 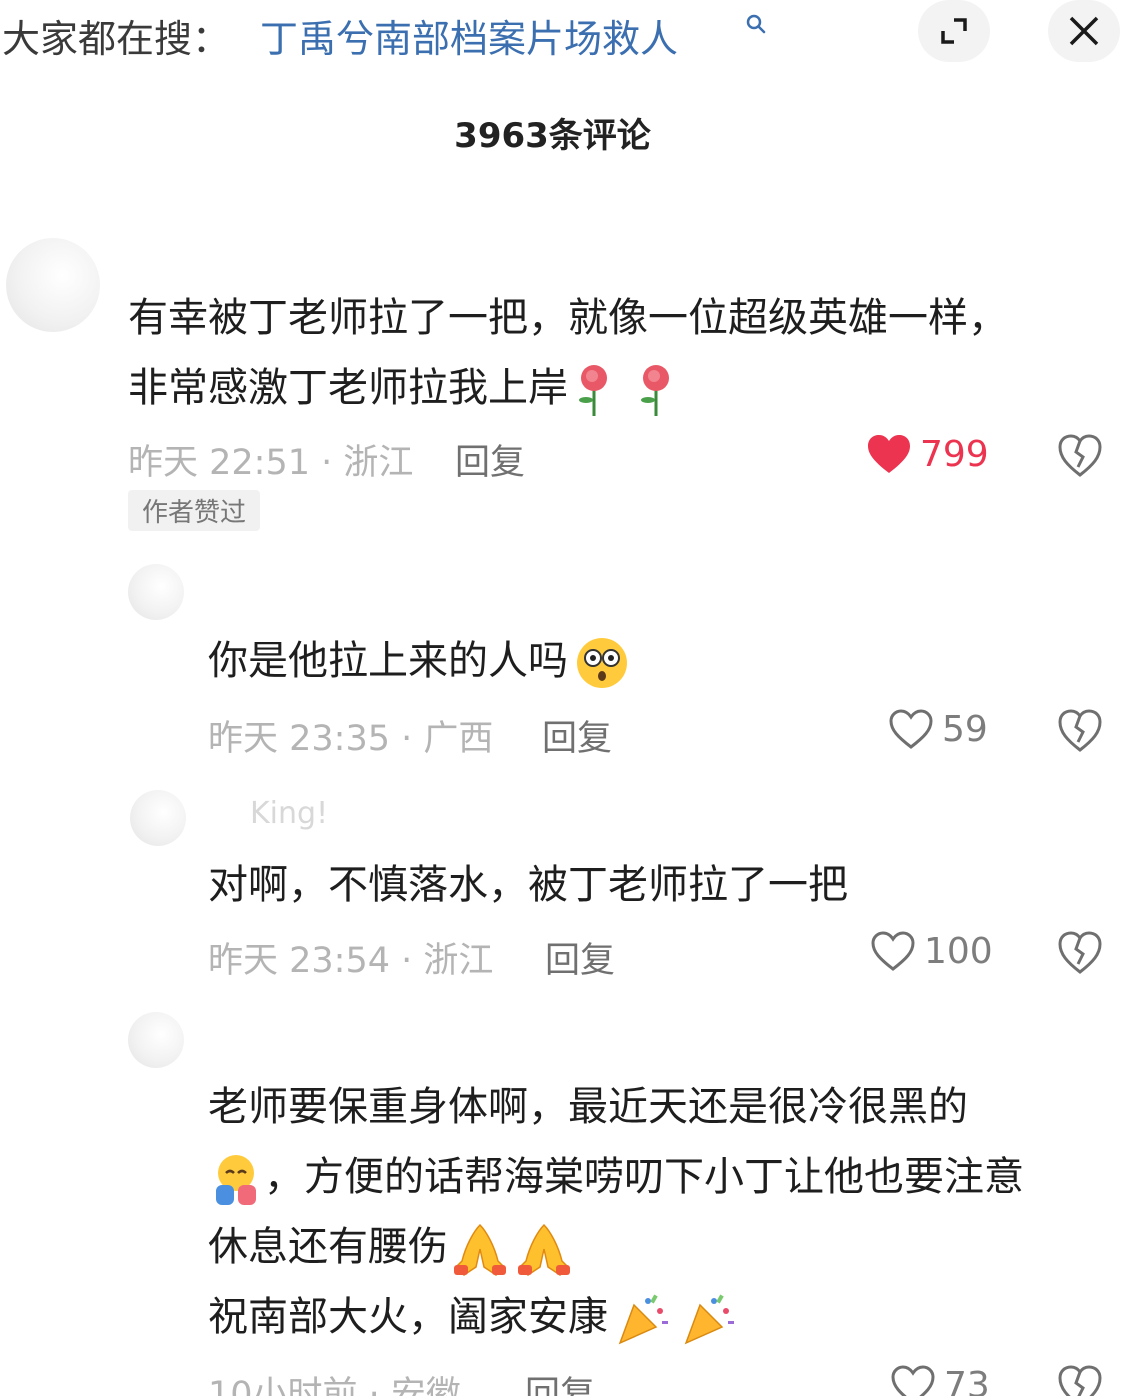 What do you see at coordinates (568, 318) in the screenshot?
I see `comment-line: 有幸被丁老师拉了一把，就像一位超级英雄一样，` at bounding box center [568, 318].